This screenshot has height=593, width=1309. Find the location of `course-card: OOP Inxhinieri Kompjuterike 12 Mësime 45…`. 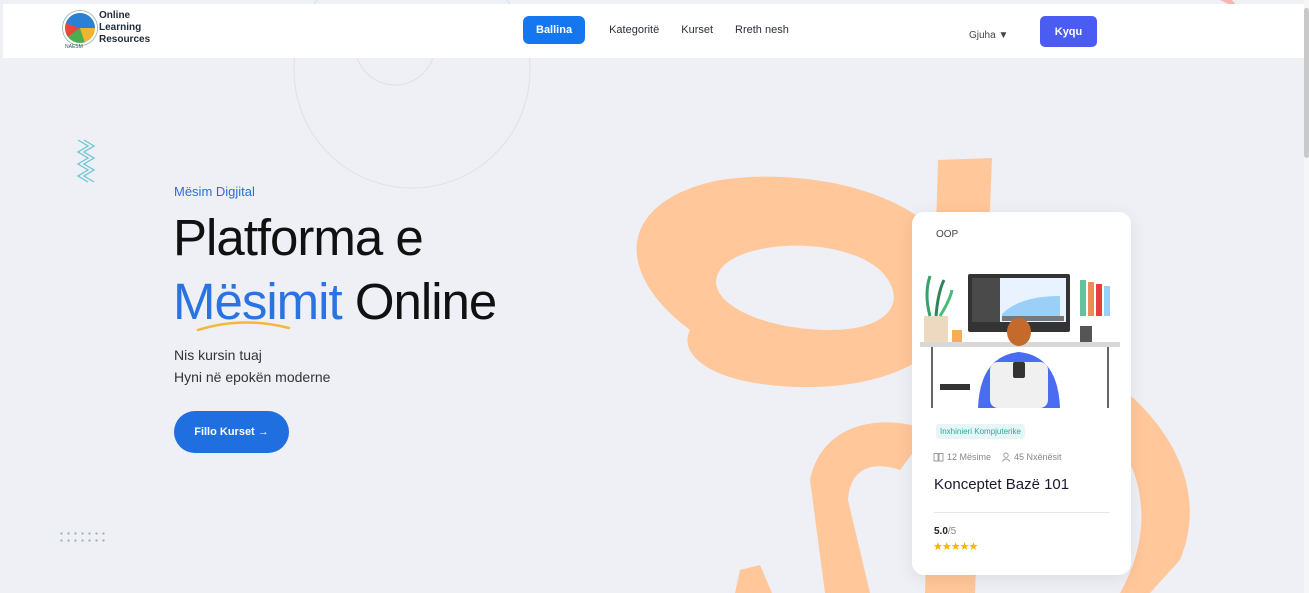

course-card: OOP Inxhinieri Kompjuterike 12 Mësime 45… is located at coordinates (1021, 393).